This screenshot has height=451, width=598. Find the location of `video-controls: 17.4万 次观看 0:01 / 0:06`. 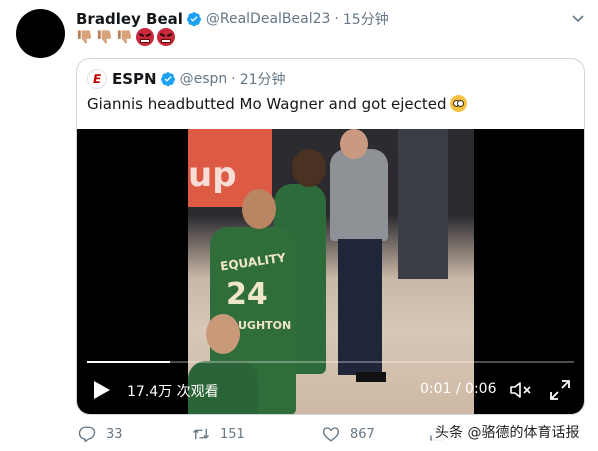

video-controls: 17.4万 次观看 0:01 / 0:06 is located at coordinates (330, 389).